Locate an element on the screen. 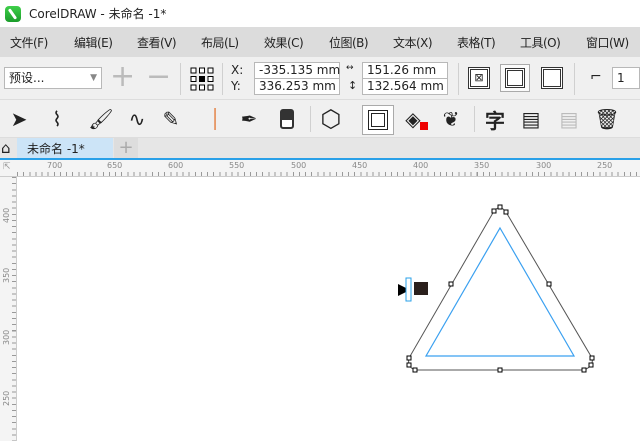 The image size is (640, 441). outer-contour-triangle is located at coordinates (500, 289).